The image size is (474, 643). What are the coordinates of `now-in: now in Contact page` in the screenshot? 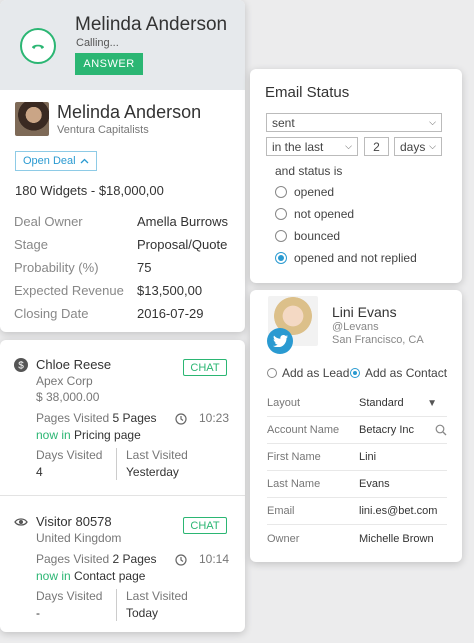 It's located at (90, 576).